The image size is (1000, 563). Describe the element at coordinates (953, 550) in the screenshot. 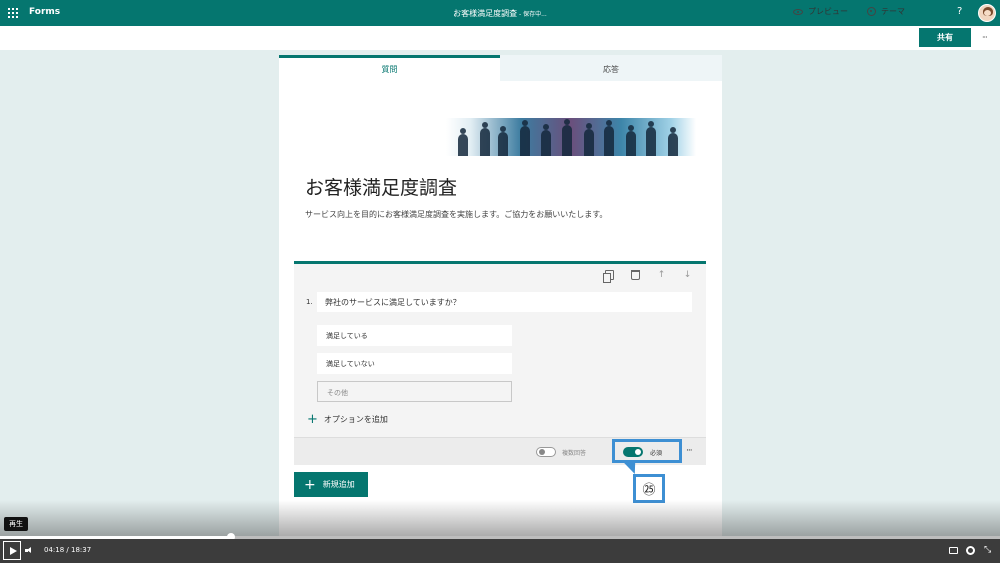

I see `captions-icon` at that location.